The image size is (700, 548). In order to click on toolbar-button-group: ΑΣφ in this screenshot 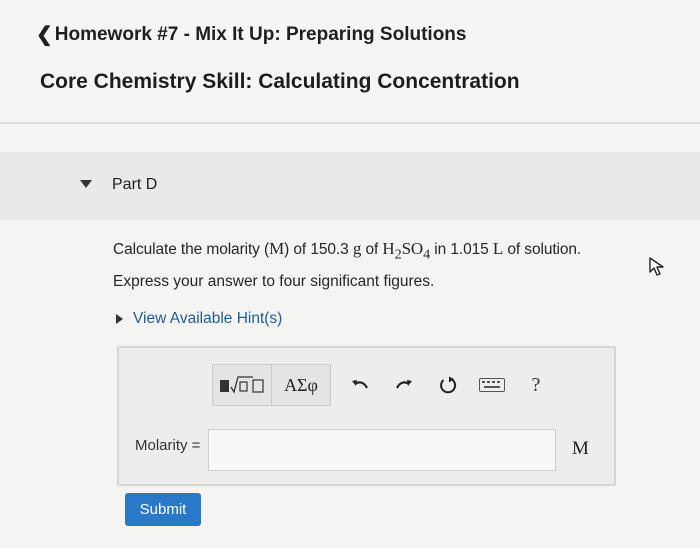, I will do `click(271, 385)`.